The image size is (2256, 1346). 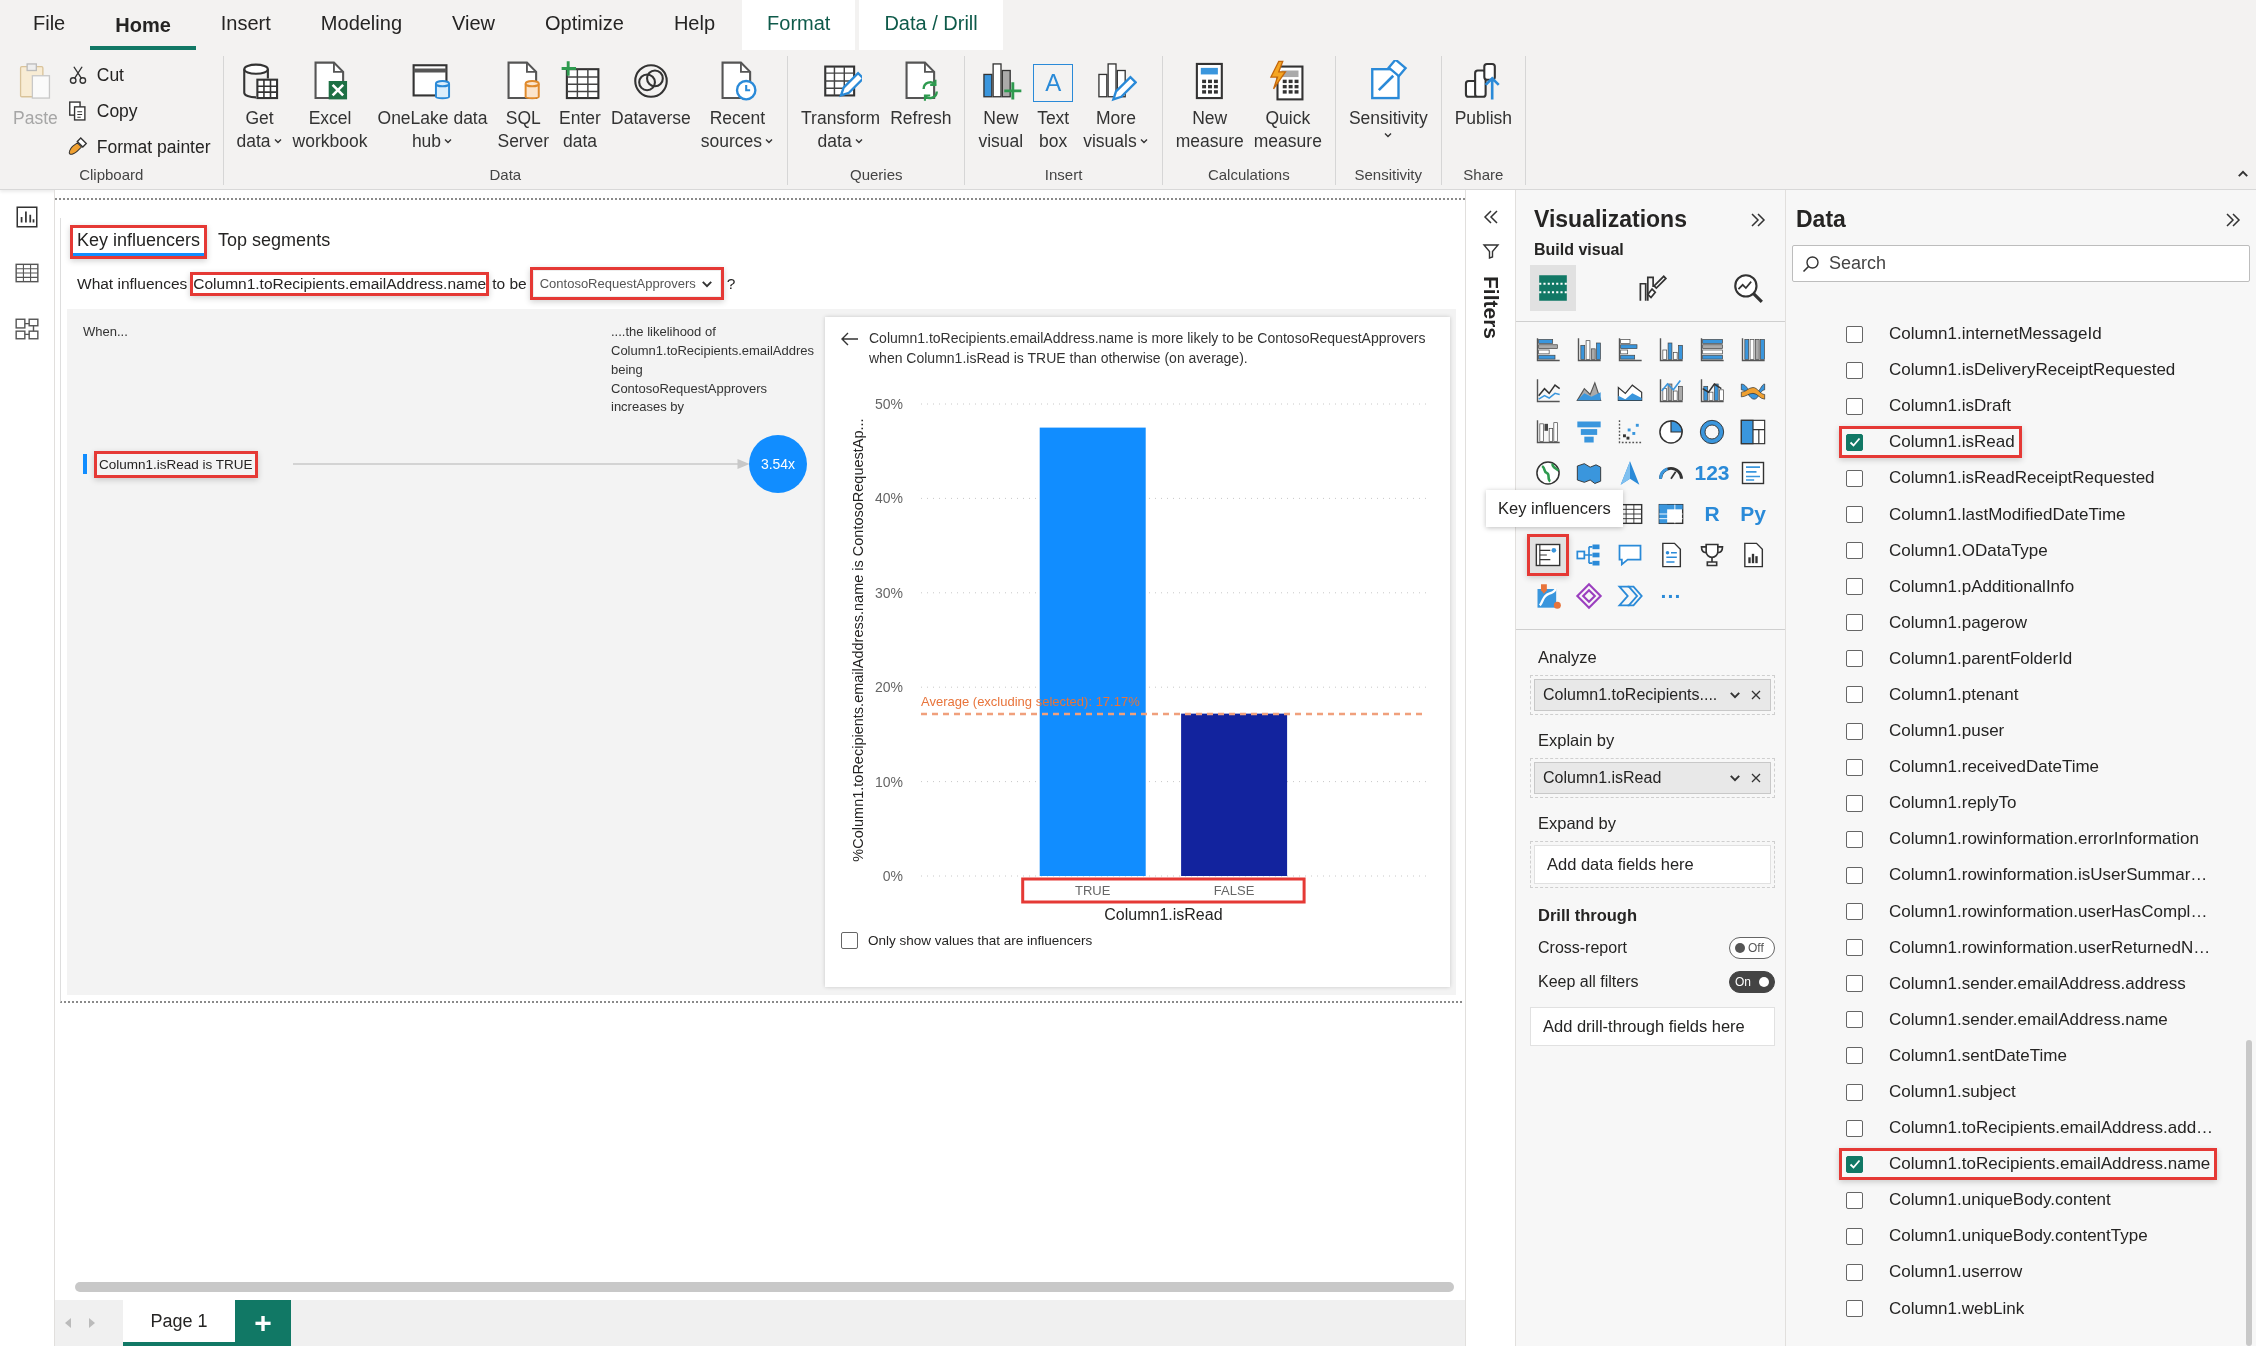 What do you see at coordinates (2022, 478) in the screenshot?
I see `field-name: Column1.isReadReceiptRequested` at bounding box center [2022, 478].